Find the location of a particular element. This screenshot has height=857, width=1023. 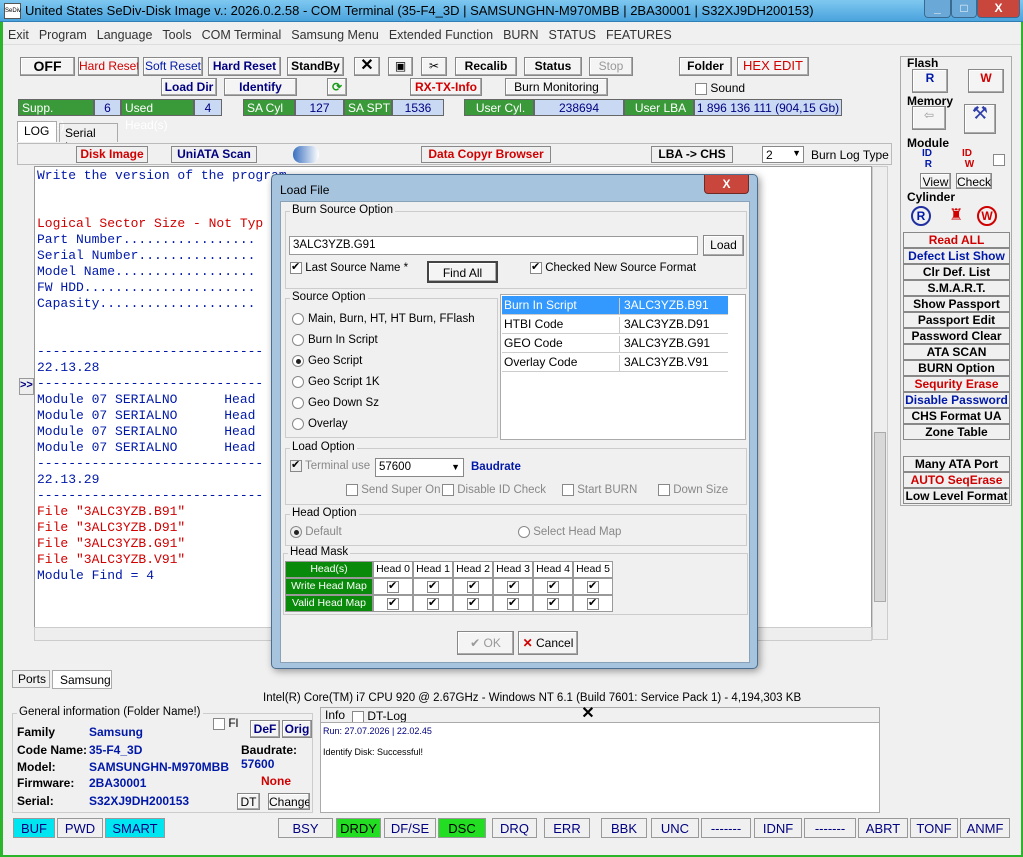

change-button: Change is located at coordinates (289, 801).